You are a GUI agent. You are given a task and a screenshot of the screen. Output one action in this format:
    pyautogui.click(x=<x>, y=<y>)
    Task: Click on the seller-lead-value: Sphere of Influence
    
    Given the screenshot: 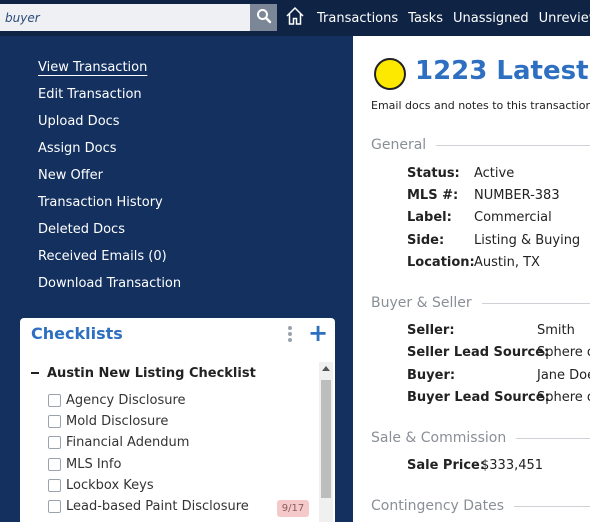 What is the action you would take?
    pyautogui.click(x=563, y=352)
    